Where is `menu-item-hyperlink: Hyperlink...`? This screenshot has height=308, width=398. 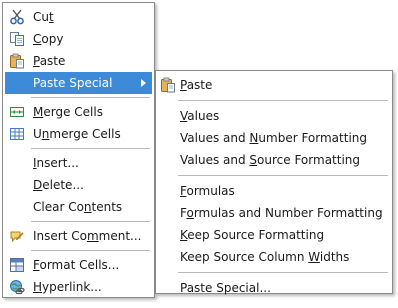 menu-item-hyperlink: Hyperlink... is located at coordinates (78, 287).